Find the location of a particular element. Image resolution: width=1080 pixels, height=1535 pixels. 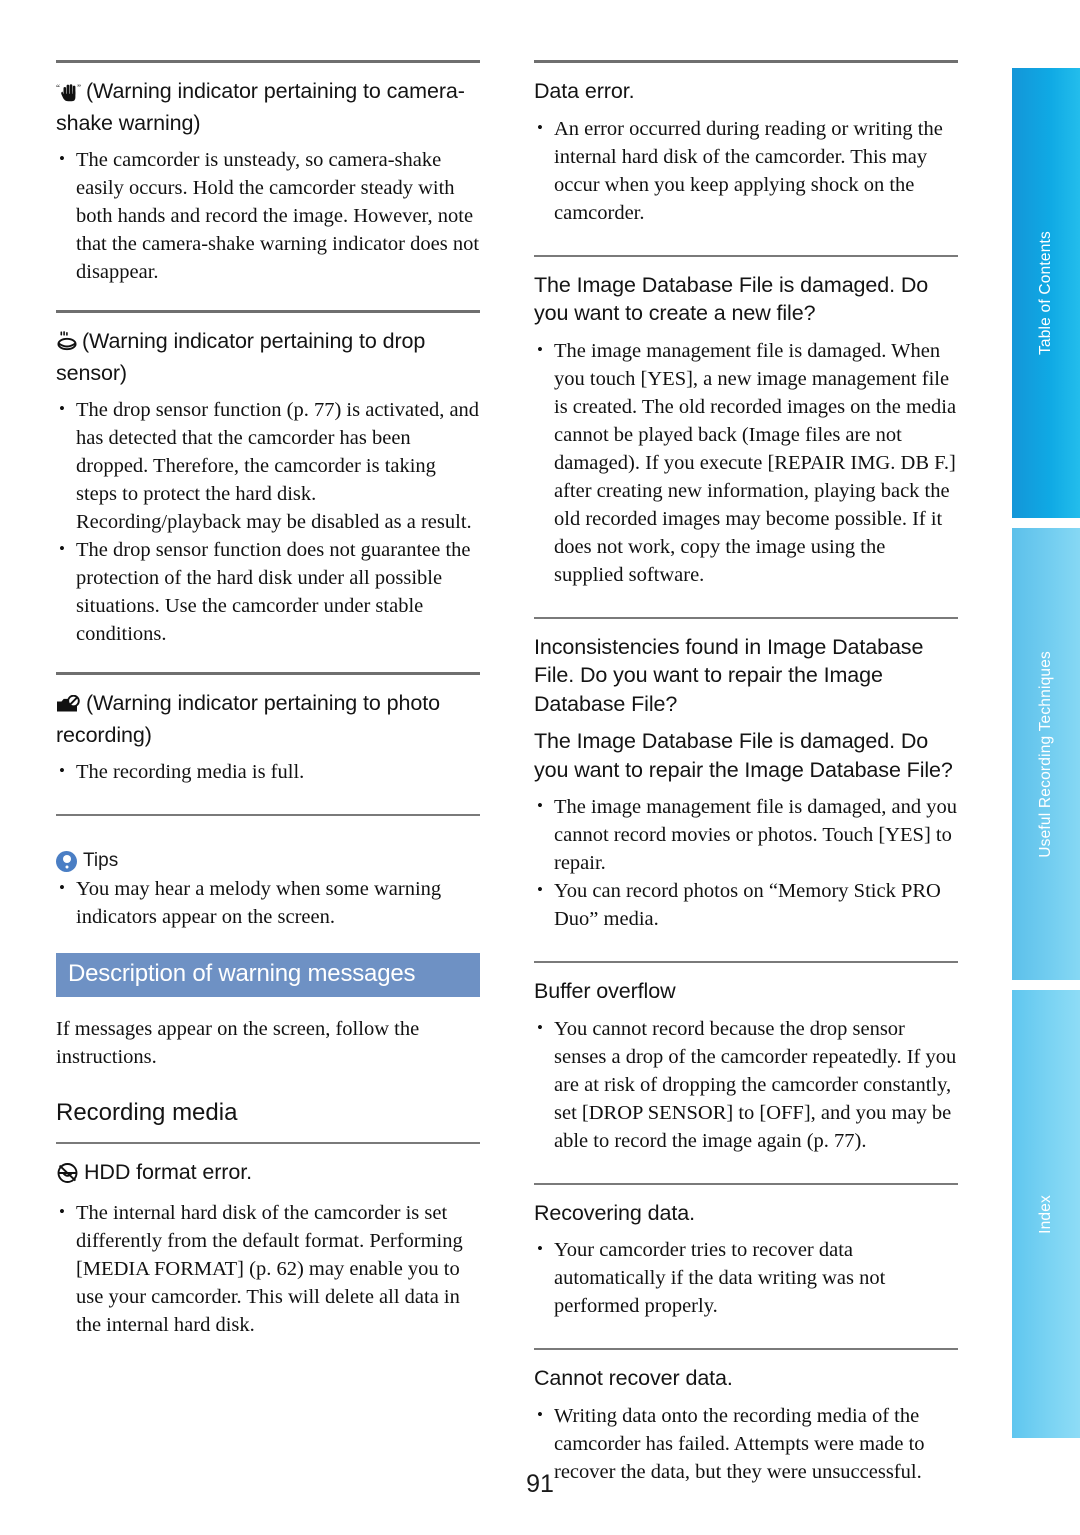

subsection-title-recording-media: Recording media is located at coordinates (147, 1112).